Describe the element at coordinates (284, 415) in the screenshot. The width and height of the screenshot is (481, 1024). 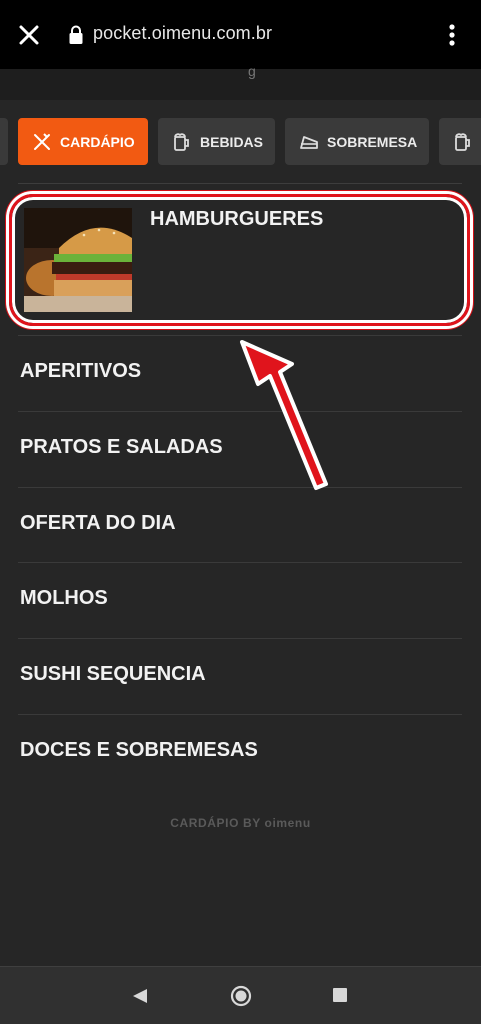
I see `annotation-arrow` at that location.